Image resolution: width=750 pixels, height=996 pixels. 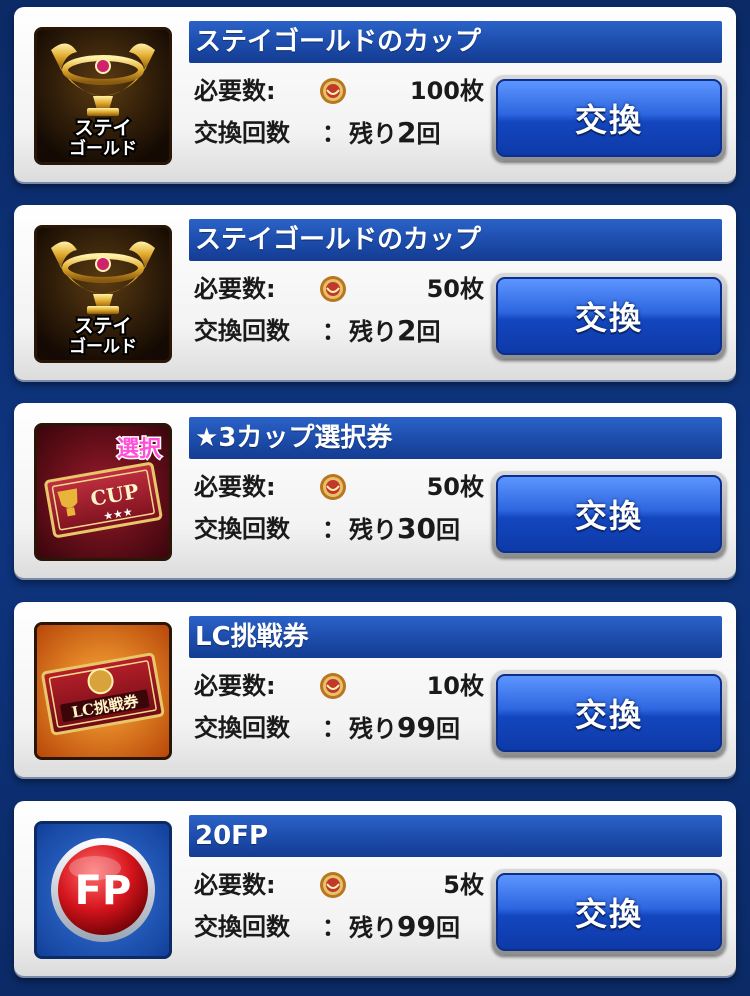 I want to click on item-title: 20FP, so click(x=455, y=836).